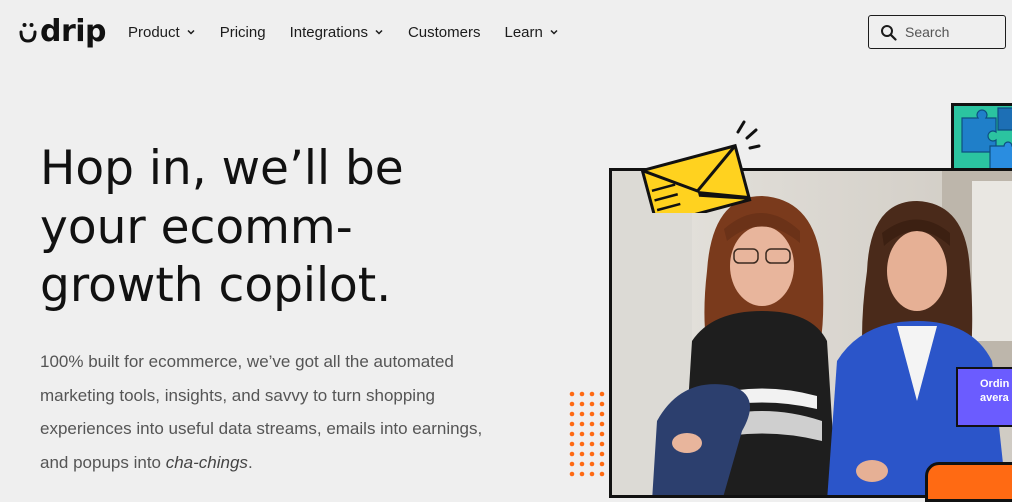 The height and width of the screenshot is (502, 1012). I want to click on envelope-icon, so click(700, 166).